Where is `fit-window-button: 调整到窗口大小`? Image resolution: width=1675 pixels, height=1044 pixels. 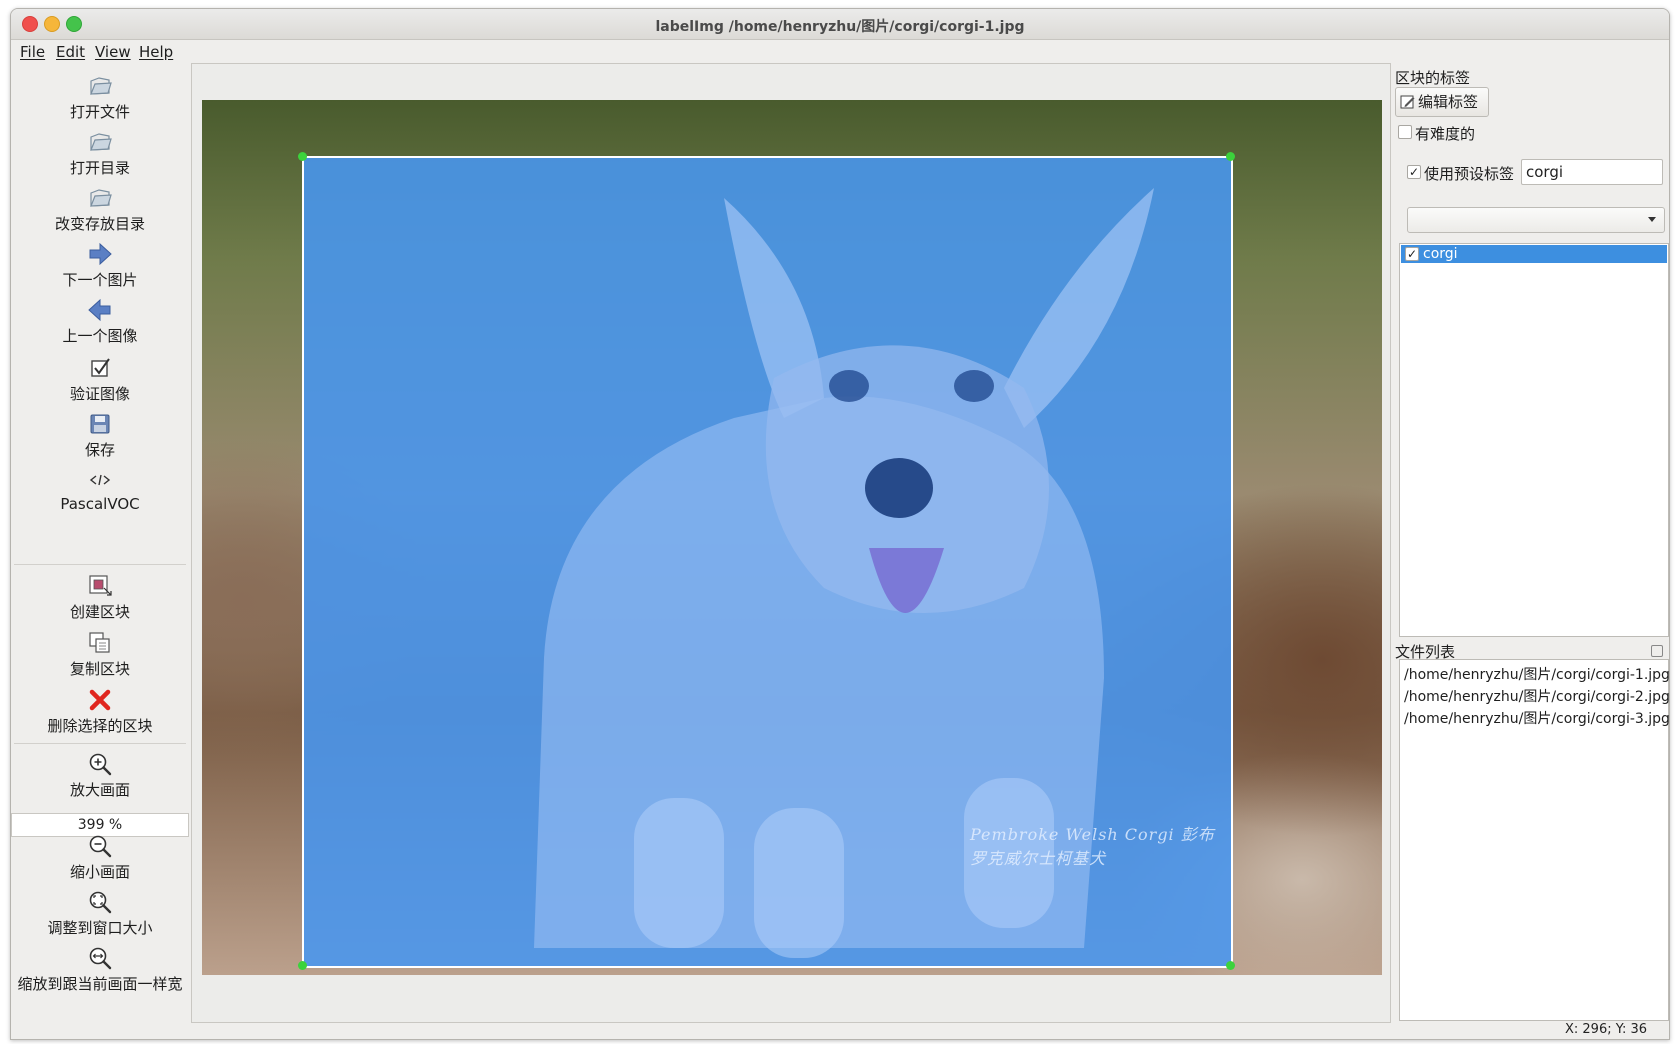
fit-window-button: 调整到窗口大小 is located at coordinates (100, 913).